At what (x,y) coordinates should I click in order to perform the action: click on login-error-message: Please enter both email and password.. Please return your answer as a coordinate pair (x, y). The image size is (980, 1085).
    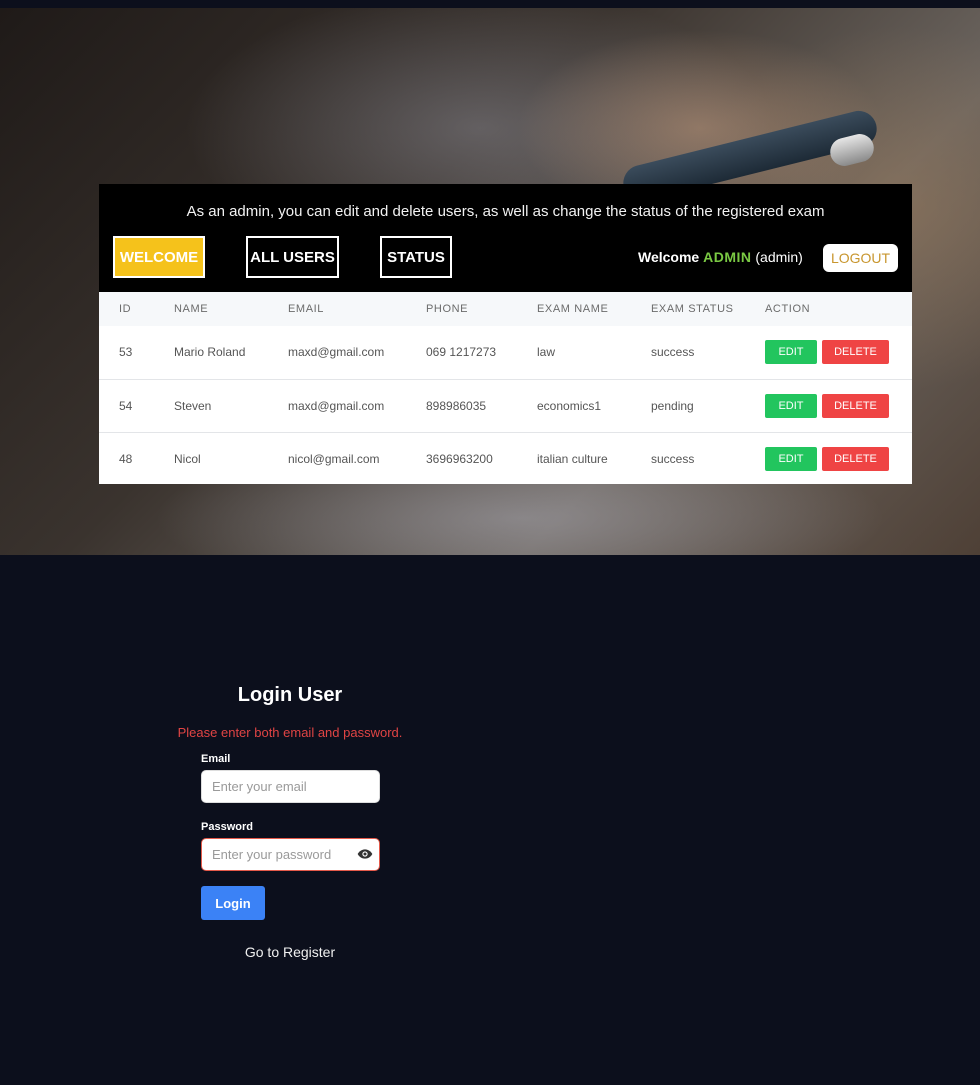
    Looking at the image, I should click on (290, 732).